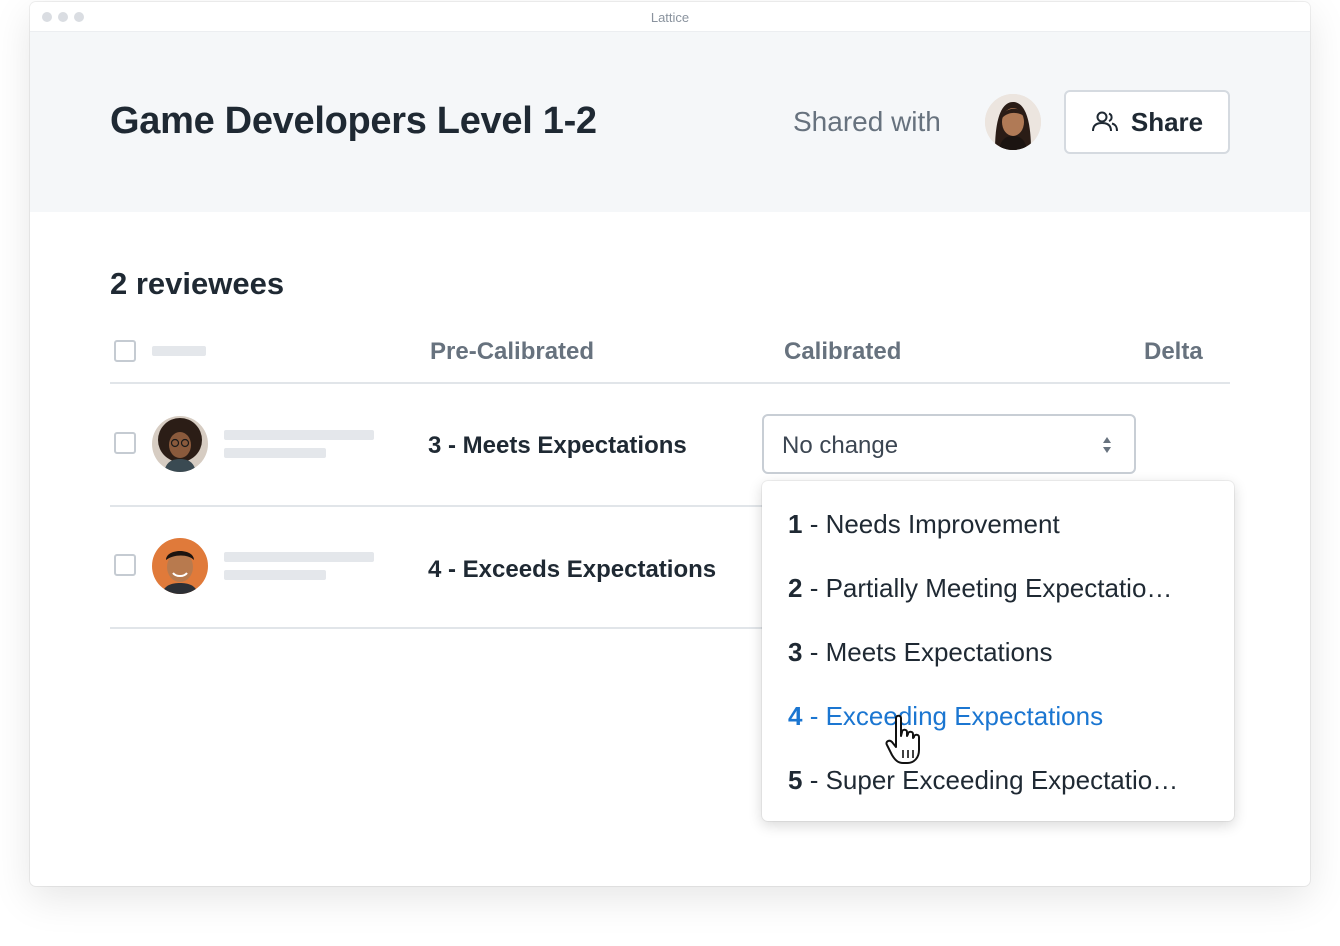 The height and width of the screenshot is (946, 1340). What do you see at coordinates (842, 352) in the screenshot?
I see `column-header-calibrated: Calibrated` at bounding box center [842, 352].